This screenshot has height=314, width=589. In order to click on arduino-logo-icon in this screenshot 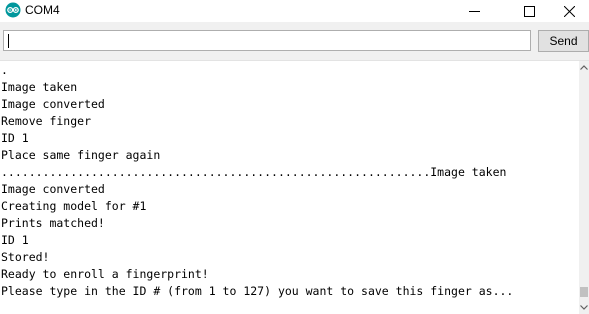, I will do `click(13, 10)`.